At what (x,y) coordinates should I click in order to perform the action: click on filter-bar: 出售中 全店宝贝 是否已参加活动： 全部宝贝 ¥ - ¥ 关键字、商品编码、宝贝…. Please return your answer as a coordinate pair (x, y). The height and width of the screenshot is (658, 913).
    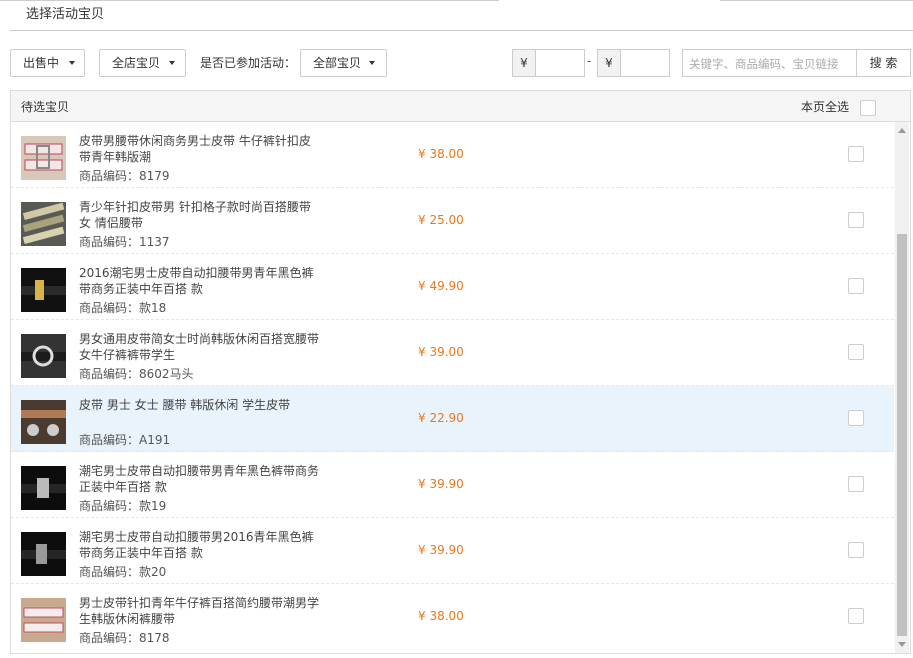
    Looking at the image, I should click on (456, 63).